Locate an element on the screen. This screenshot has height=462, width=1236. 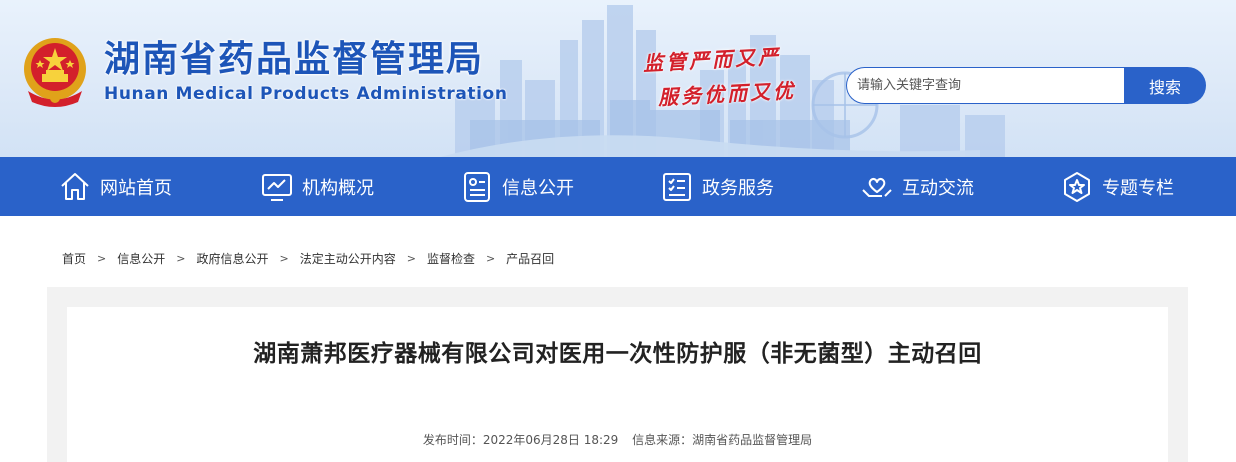
checklist-icon is located at coordinates (677, 187).